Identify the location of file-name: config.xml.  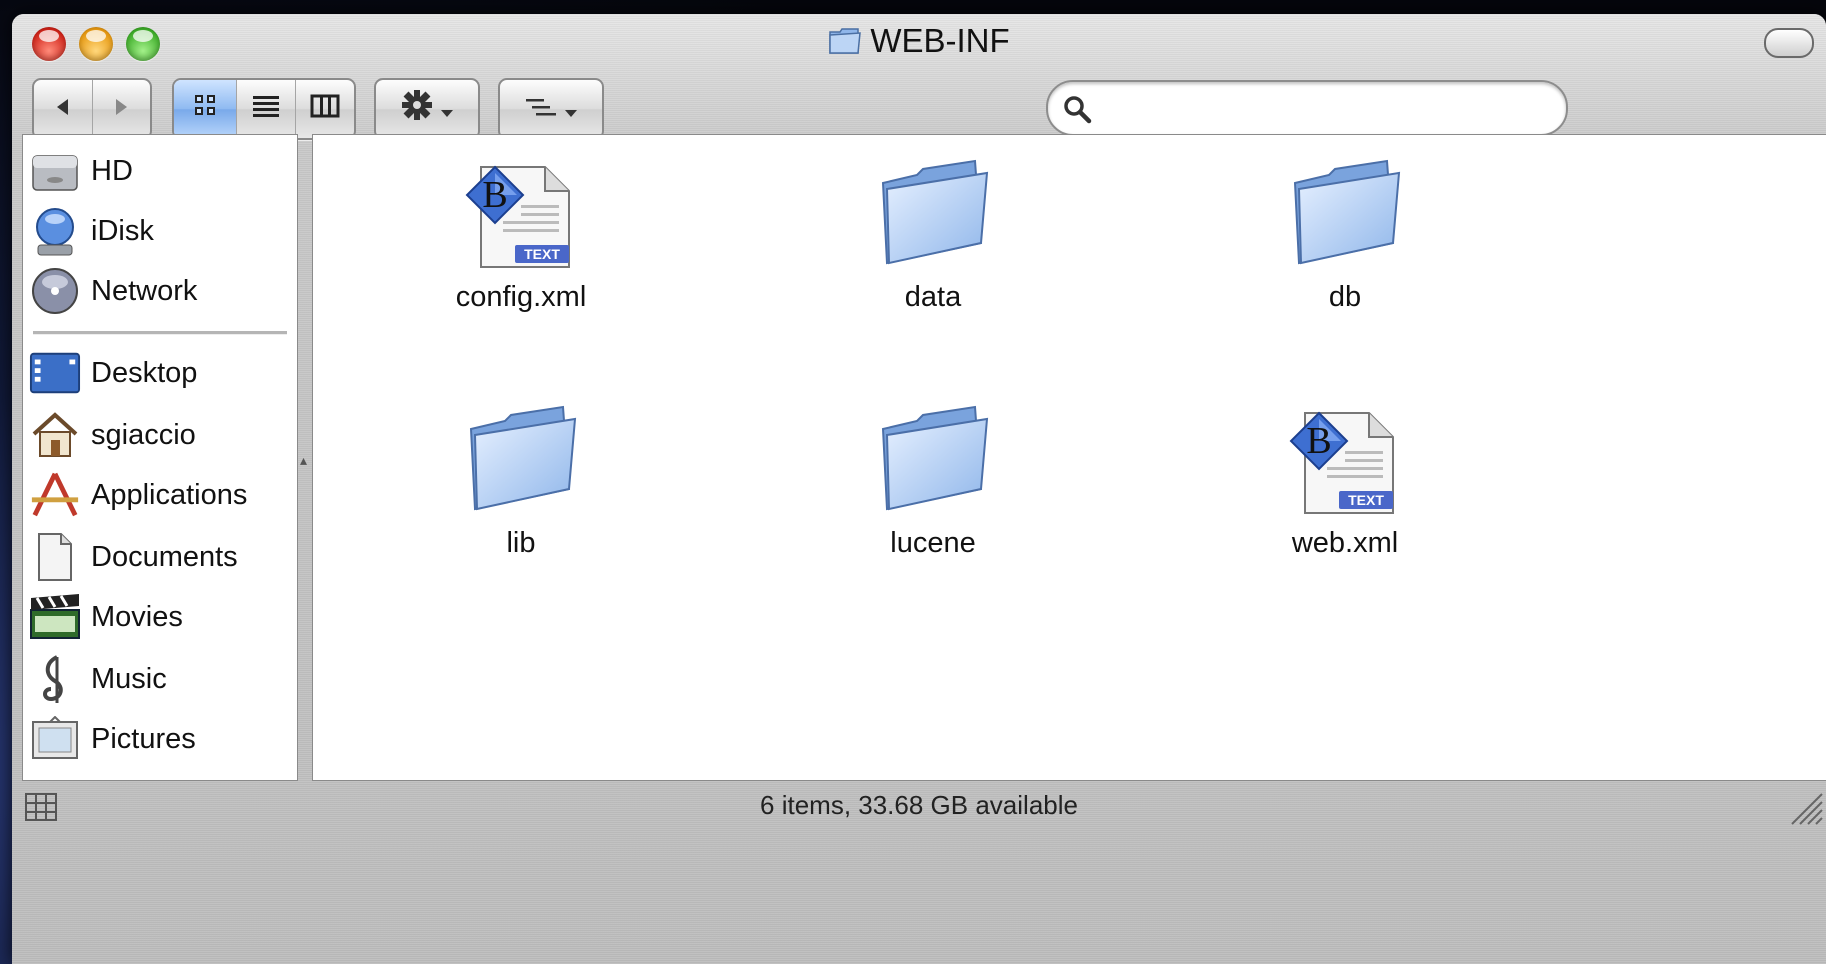
(521, 297).